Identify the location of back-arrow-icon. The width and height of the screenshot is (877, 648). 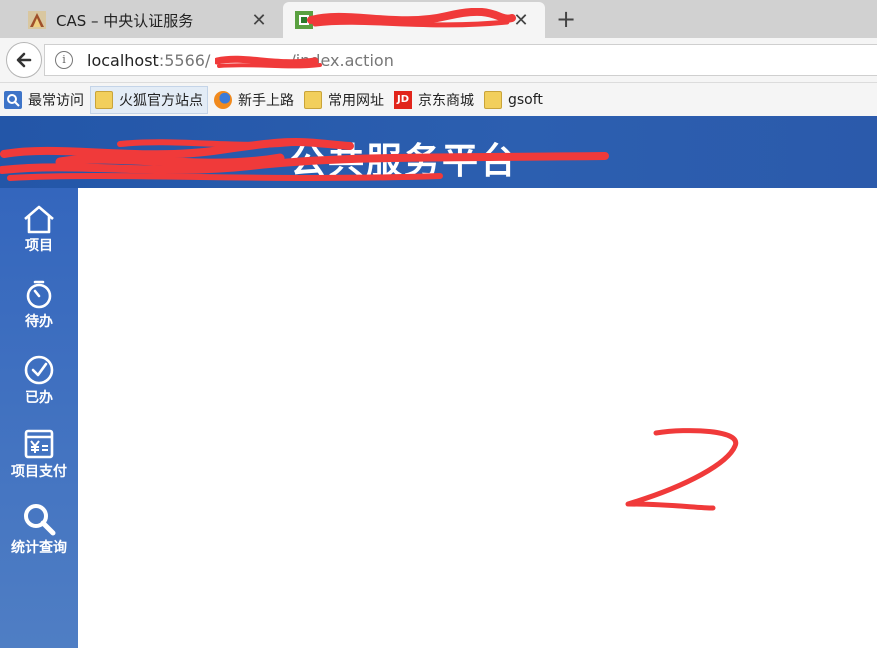
(24, 60).